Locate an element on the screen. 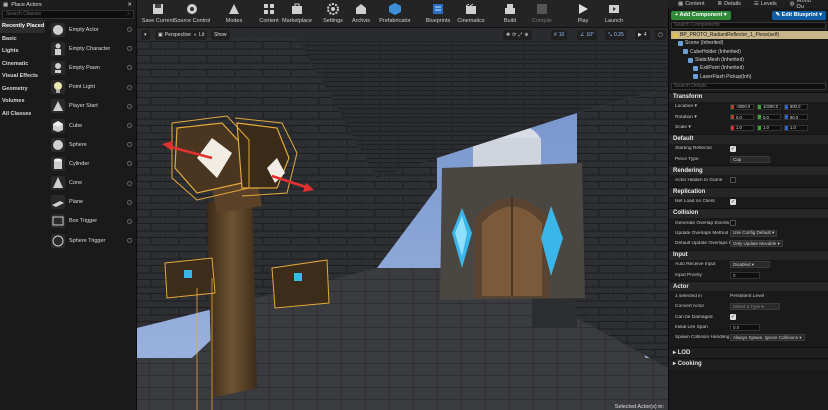  lod-section-header: ▸ LOD is located at coordinates (748, 352).